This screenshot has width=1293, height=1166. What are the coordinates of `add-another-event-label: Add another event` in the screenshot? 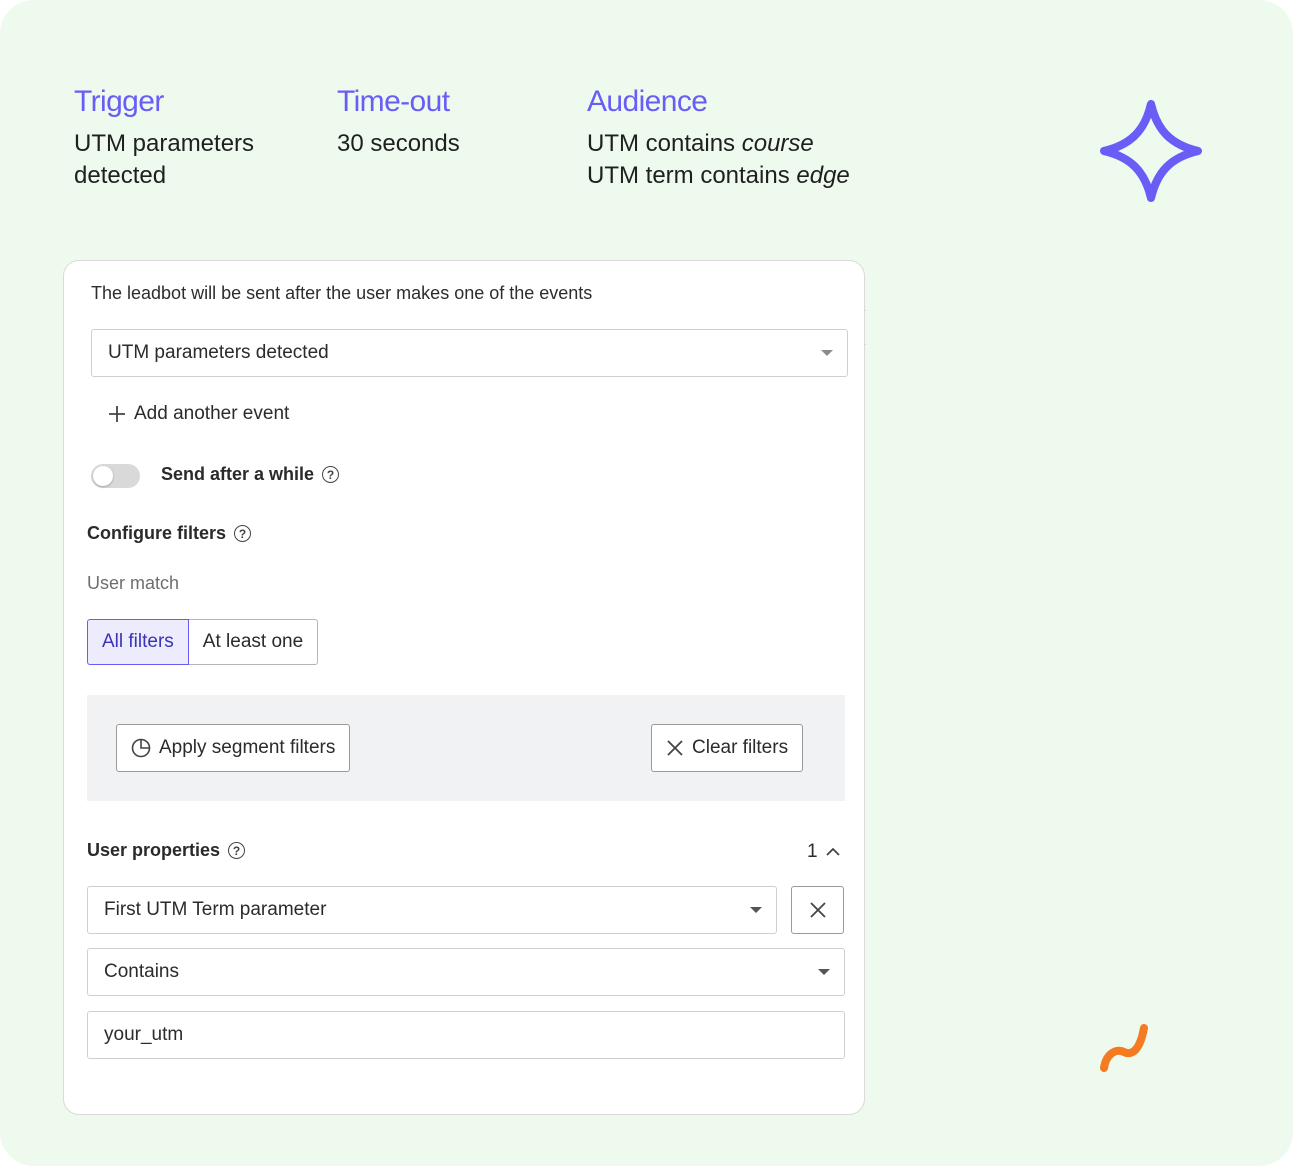 It's located at (212, 413).